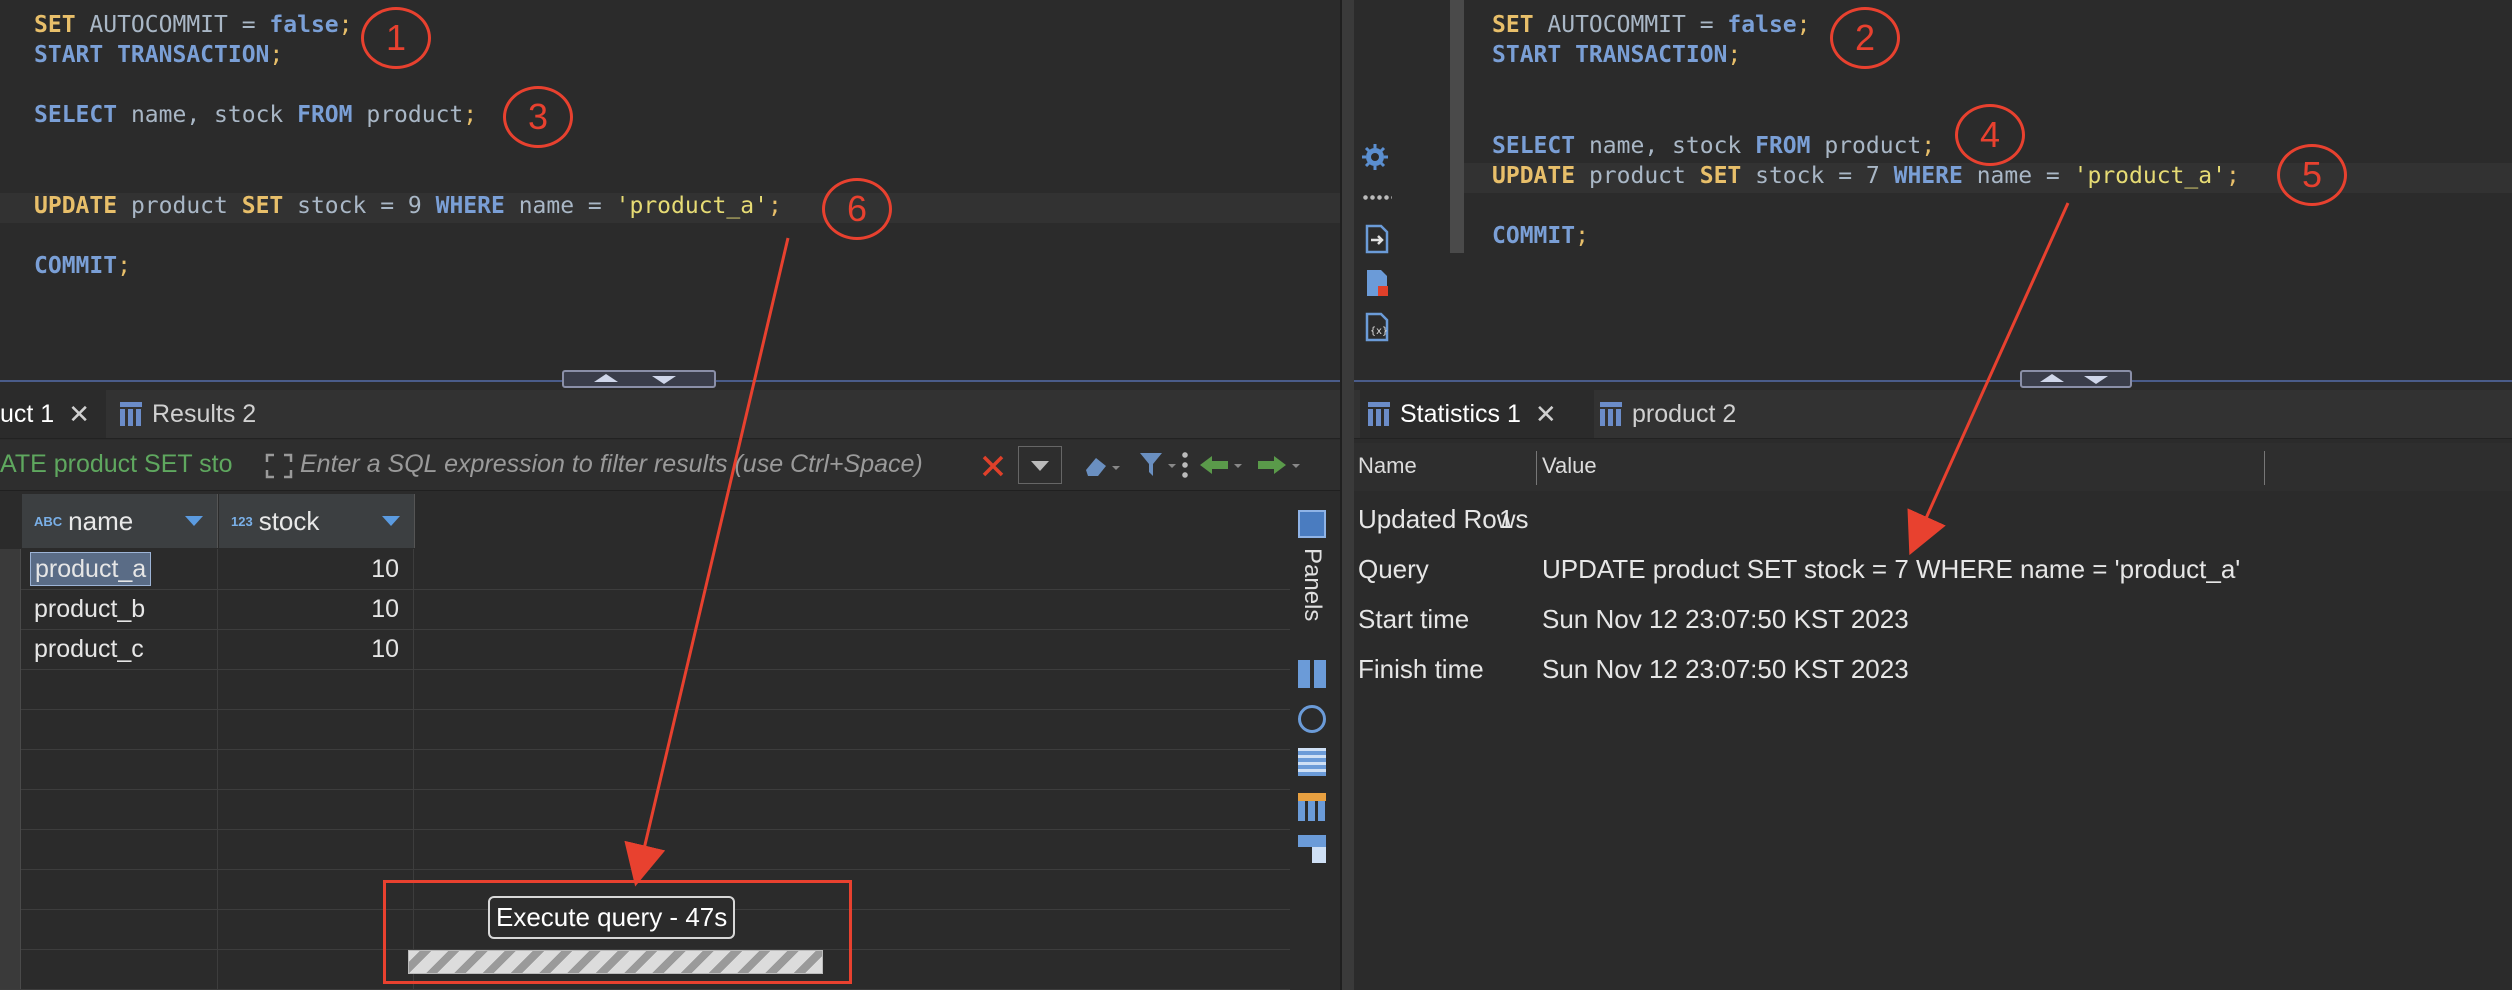  Describe the element at coordinates (1312, 524) in the screenshot. I see `panels-icon` at that location.